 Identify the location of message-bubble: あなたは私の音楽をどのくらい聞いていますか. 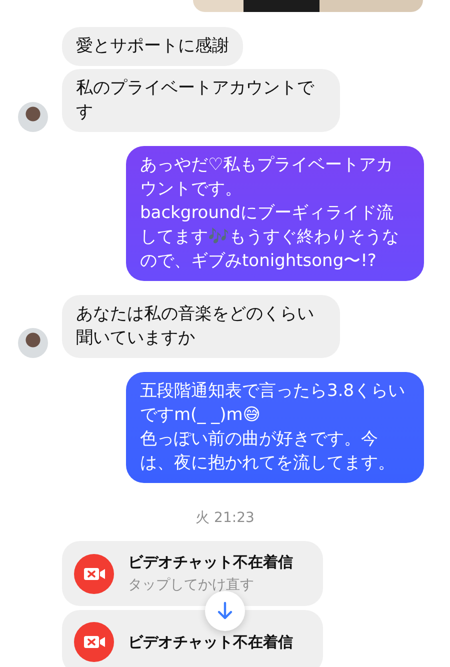
(201, 326).